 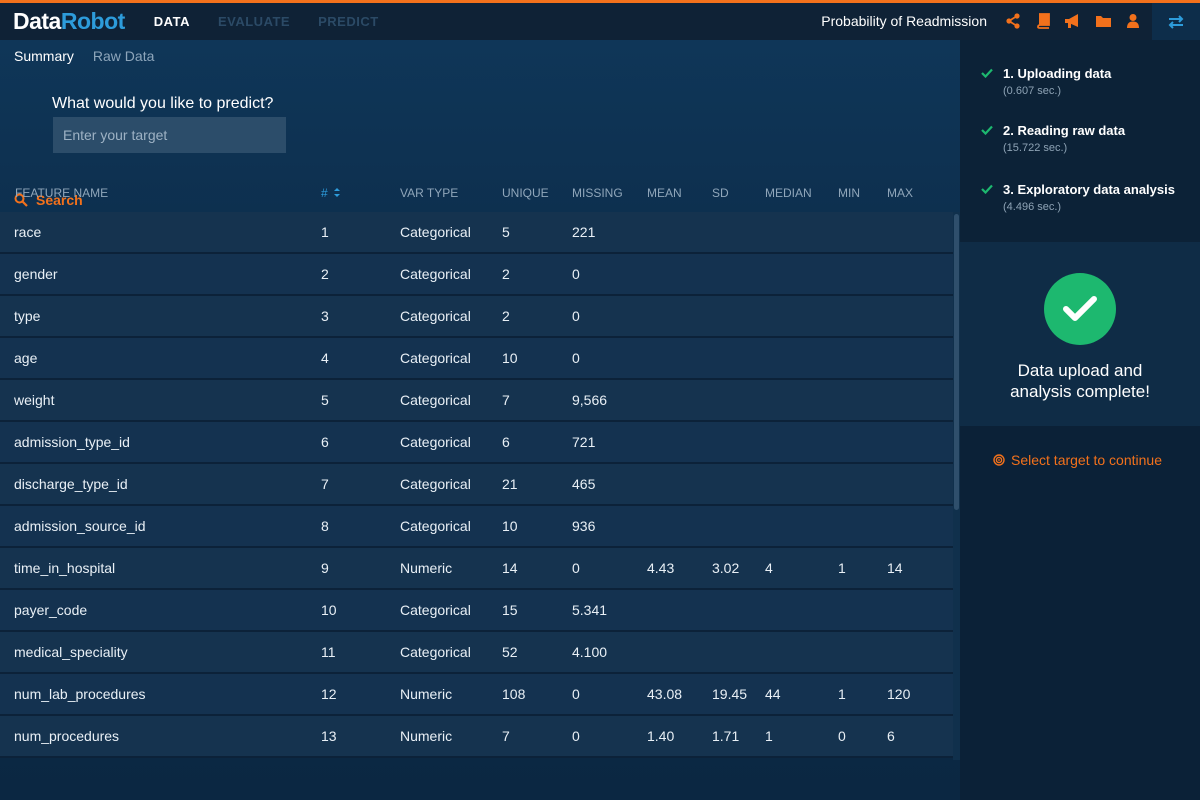 What do you see at coordinates (730, 694) in the screenshot?
I see `sd-cell: 19.45` at bounding box center [730, 694].